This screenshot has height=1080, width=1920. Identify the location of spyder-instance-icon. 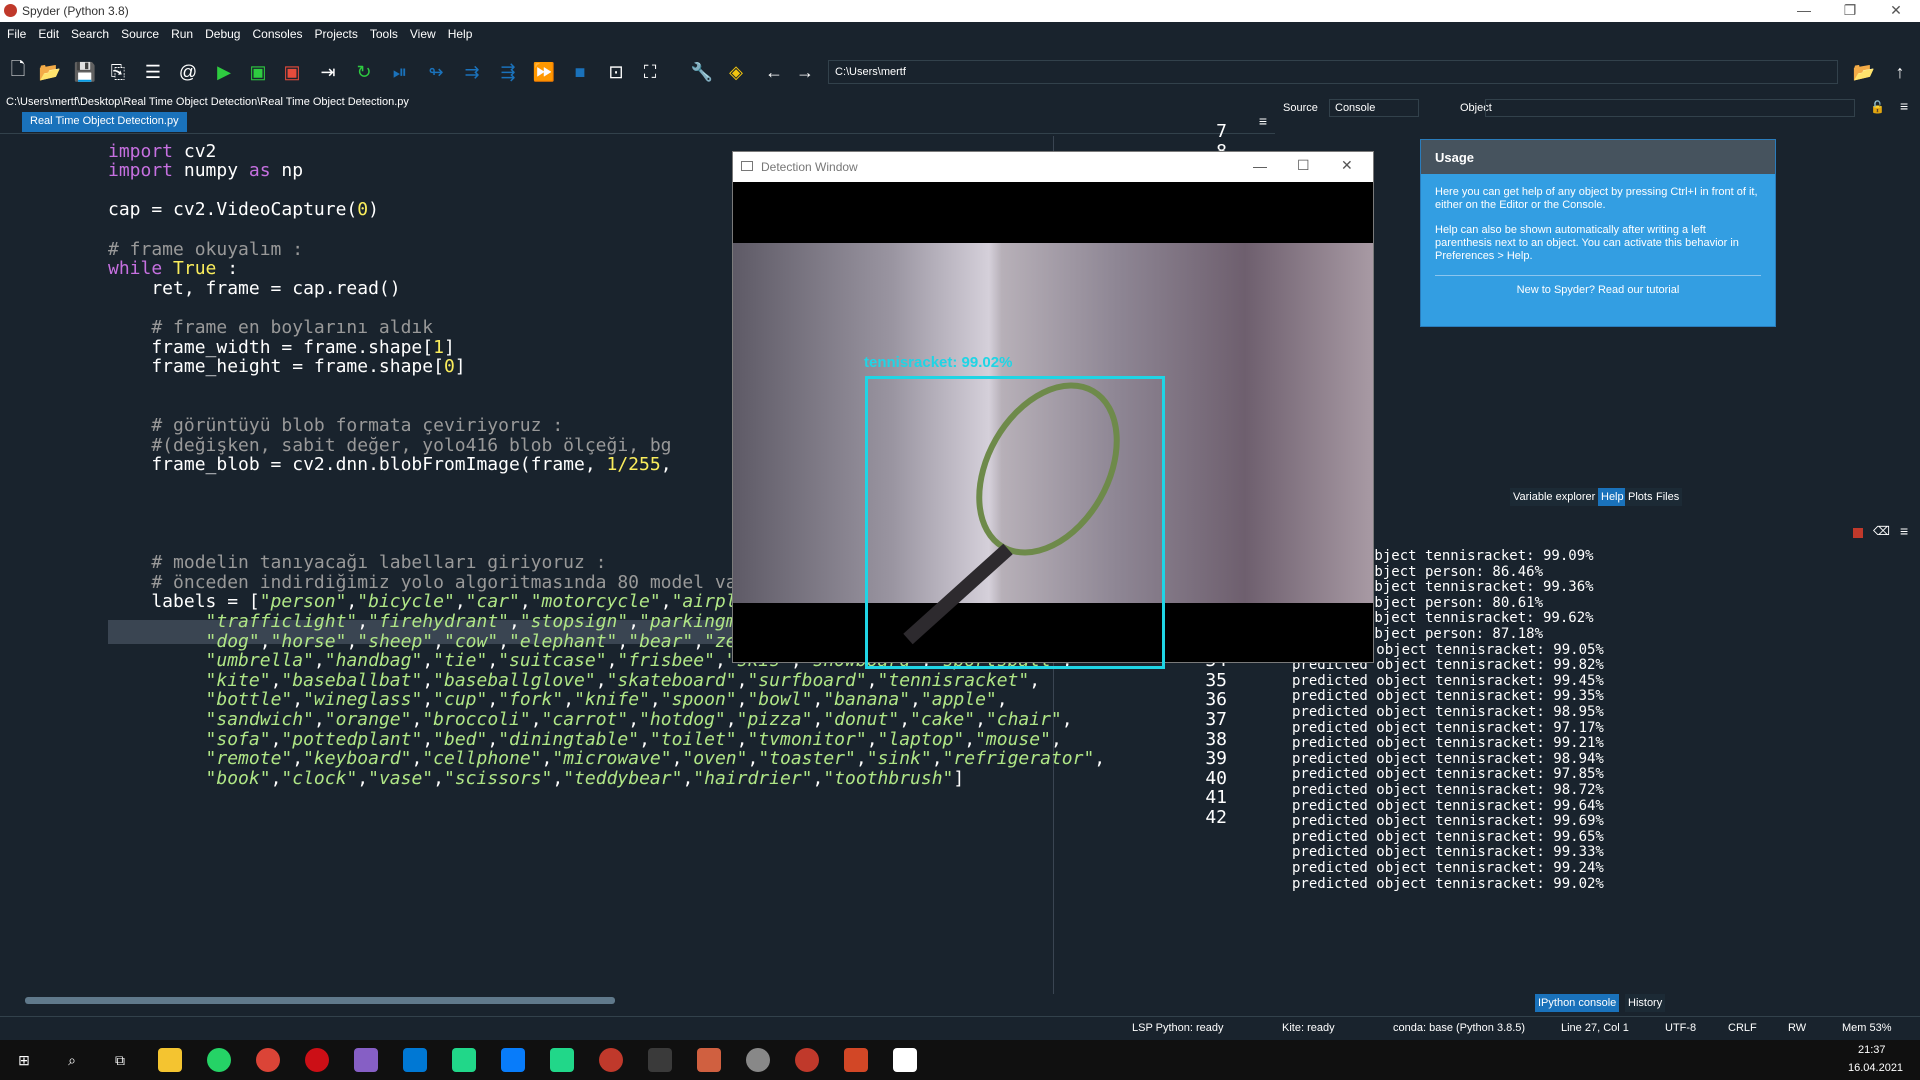
(807, 1060).